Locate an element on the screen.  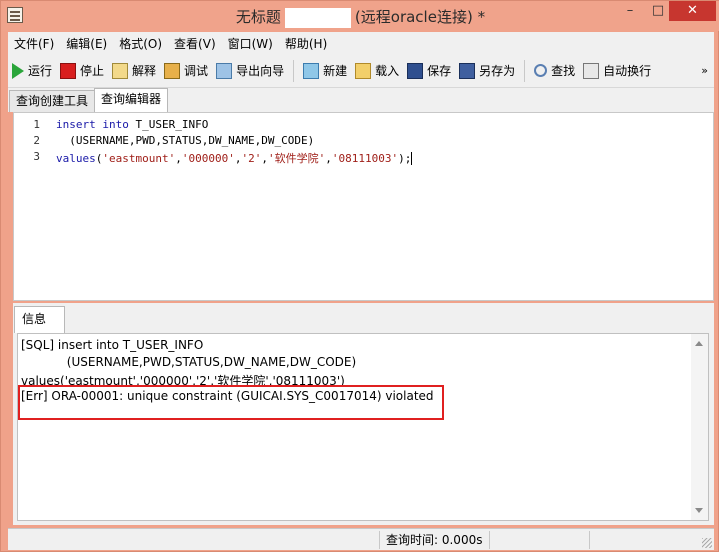
line-number: 2 is located at coordinates (36, 140).